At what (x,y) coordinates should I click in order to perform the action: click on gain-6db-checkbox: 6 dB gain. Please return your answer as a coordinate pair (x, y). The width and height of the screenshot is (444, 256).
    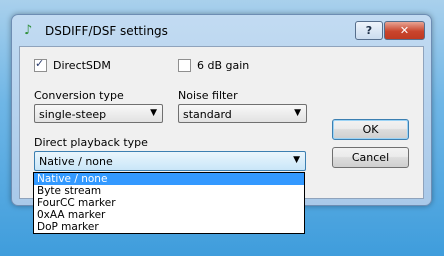
    Looking at the image, I should click on (213, 65).